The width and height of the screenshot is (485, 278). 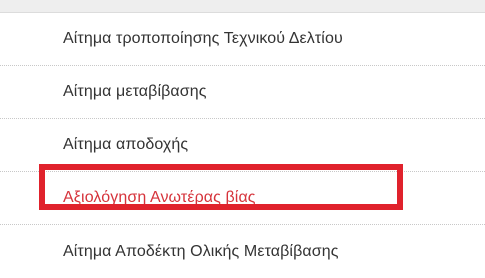 I want to click on top-header-strip, so click(x=242, y=6).